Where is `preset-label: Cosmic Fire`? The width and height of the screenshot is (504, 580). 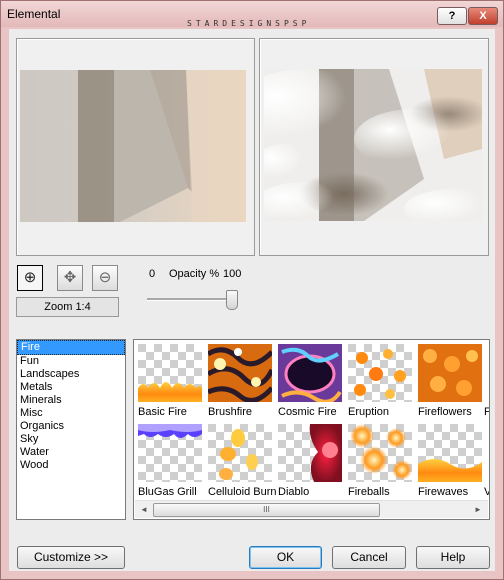 preset-label: Cosmic Fire is located at coordinates (307, 412).